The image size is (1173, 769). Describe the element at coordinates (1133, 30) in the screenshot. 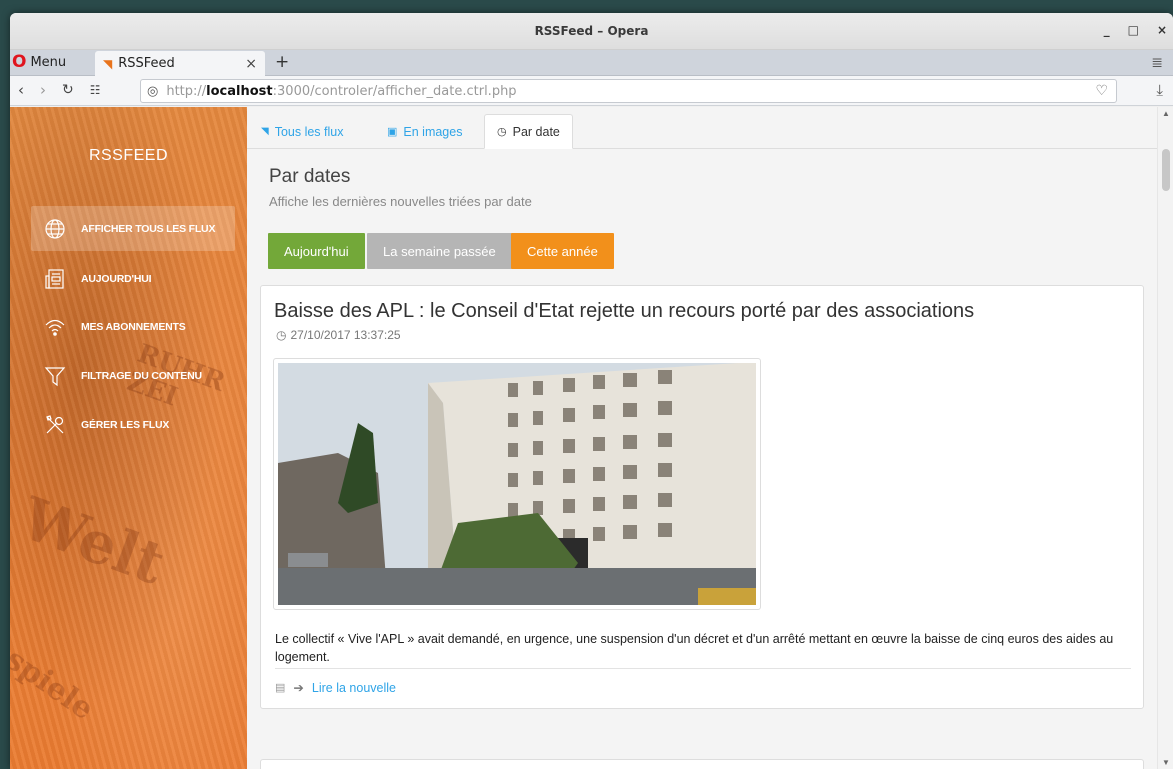

I see `maximize-button: □` at that location.